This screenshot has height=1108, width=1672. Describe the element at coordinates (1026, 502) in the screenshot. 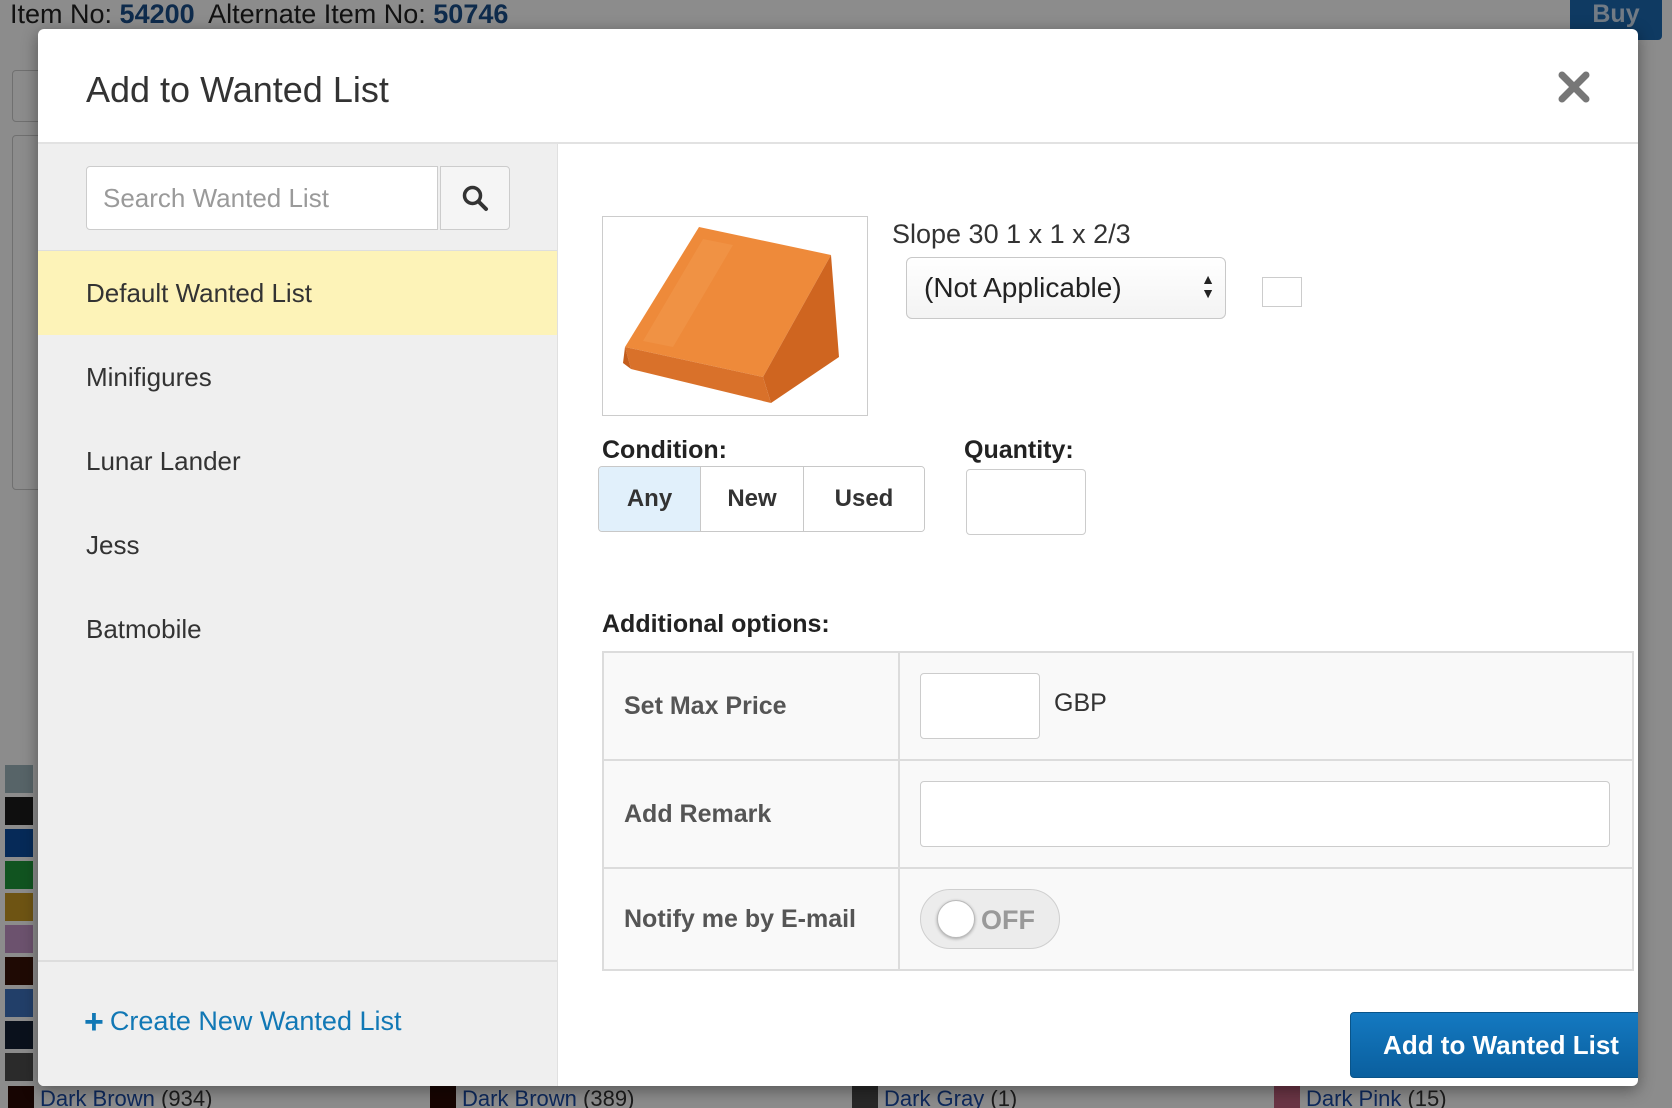

I see `quantity-input` at that location.